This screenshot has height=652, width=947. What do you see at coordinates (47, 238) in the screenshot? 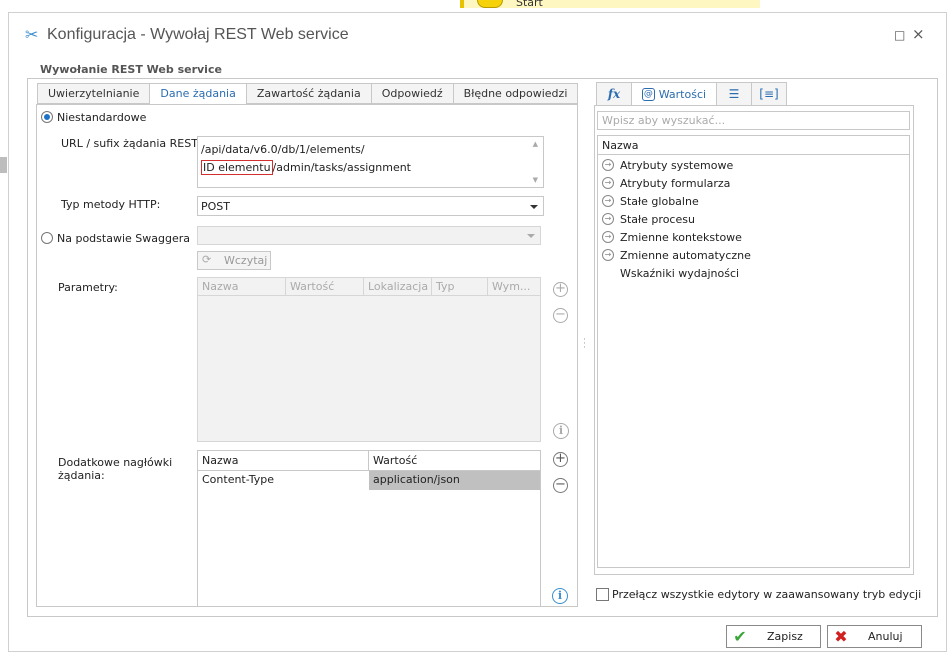
I see `swagger-radio` at bounding box center [47, 238].